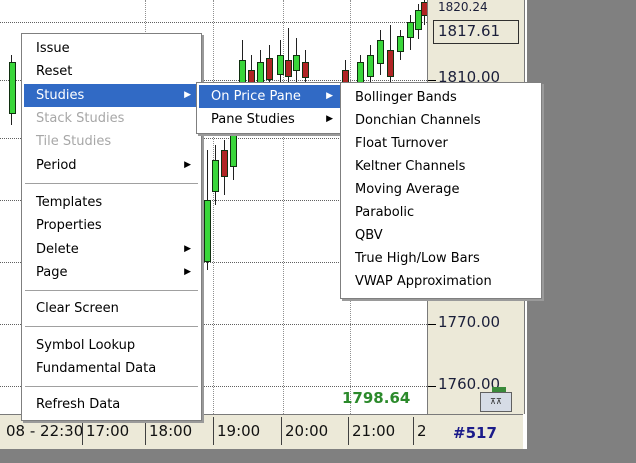 Image resolution: width=636 pixels, height=463 pixels. I want to click on menu-item-label: Donchian Channels, so click(418, 120).